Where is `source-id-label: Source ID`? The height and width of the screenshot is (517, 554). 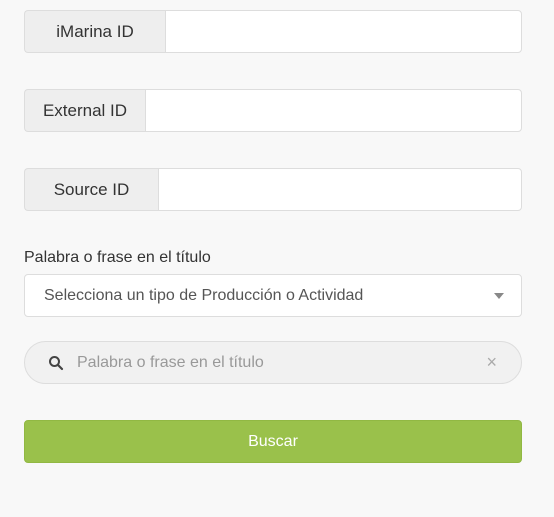 source-id-label: Source ID is located at coordinates (91, 189).